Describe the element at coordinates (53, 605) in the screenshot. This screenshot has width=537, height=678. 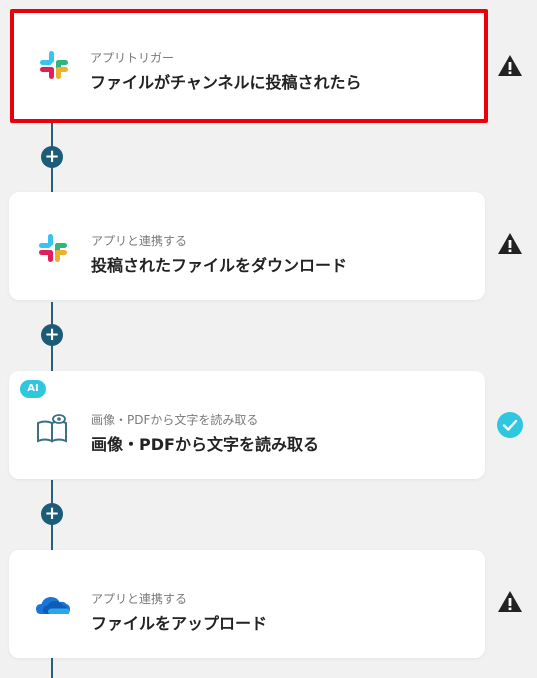
I see `onedrive-icon` at that location.